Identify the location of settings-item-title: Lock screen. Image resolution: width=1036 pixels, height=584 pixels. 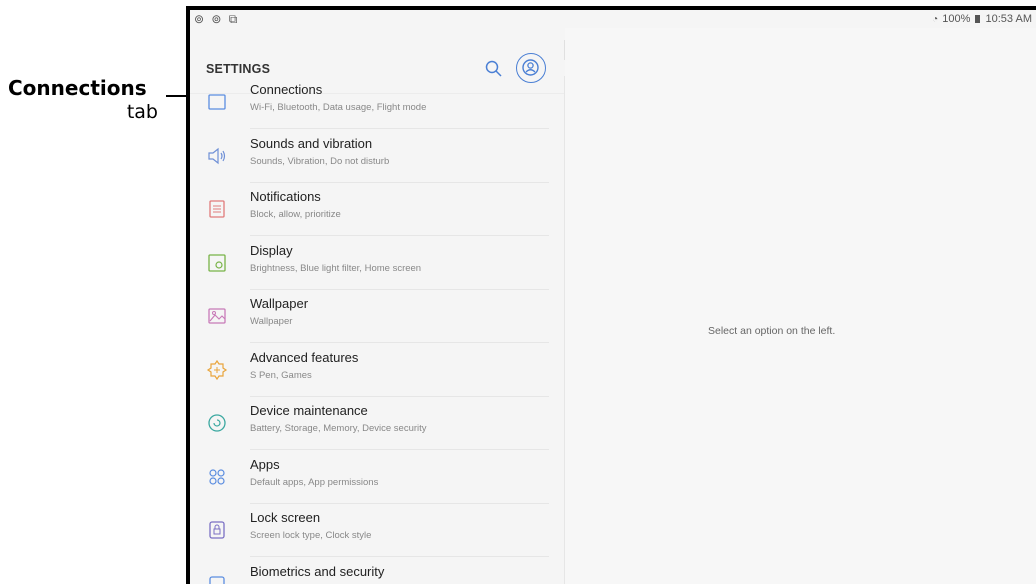
(285, 517).